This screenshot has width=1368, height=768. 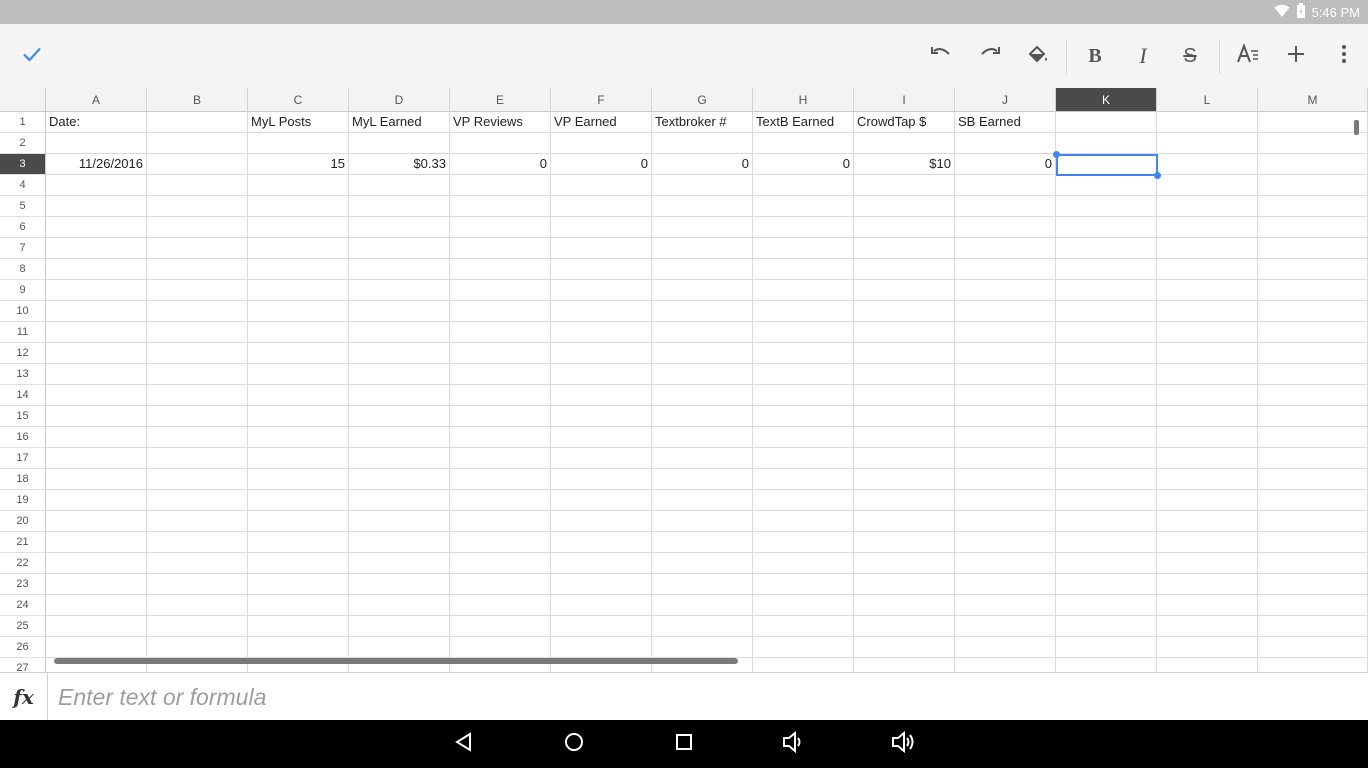 I want to click on row-header-24: 24, so click(x=23, y=605).